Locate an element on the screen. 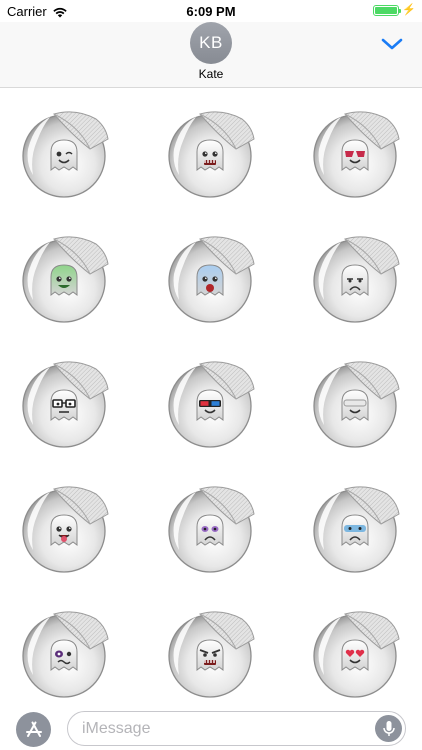  message-input is located at coordinates (227, 729).